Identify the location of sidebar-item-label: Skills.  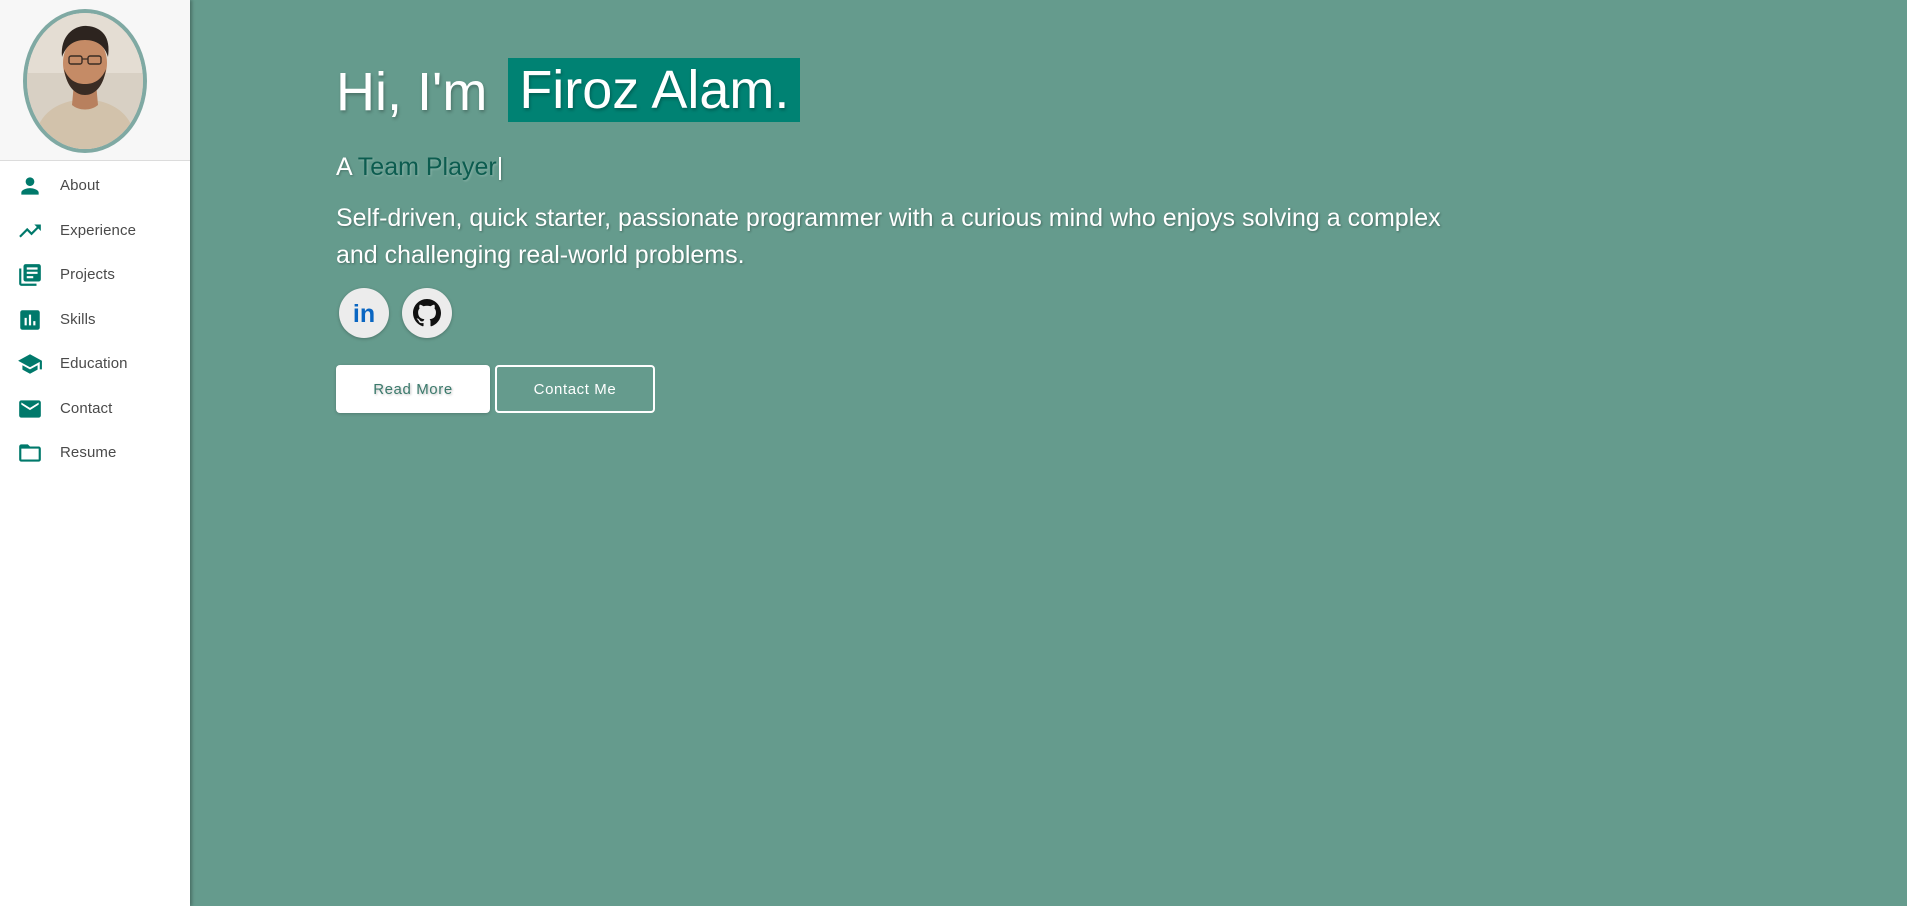
(78, 319).